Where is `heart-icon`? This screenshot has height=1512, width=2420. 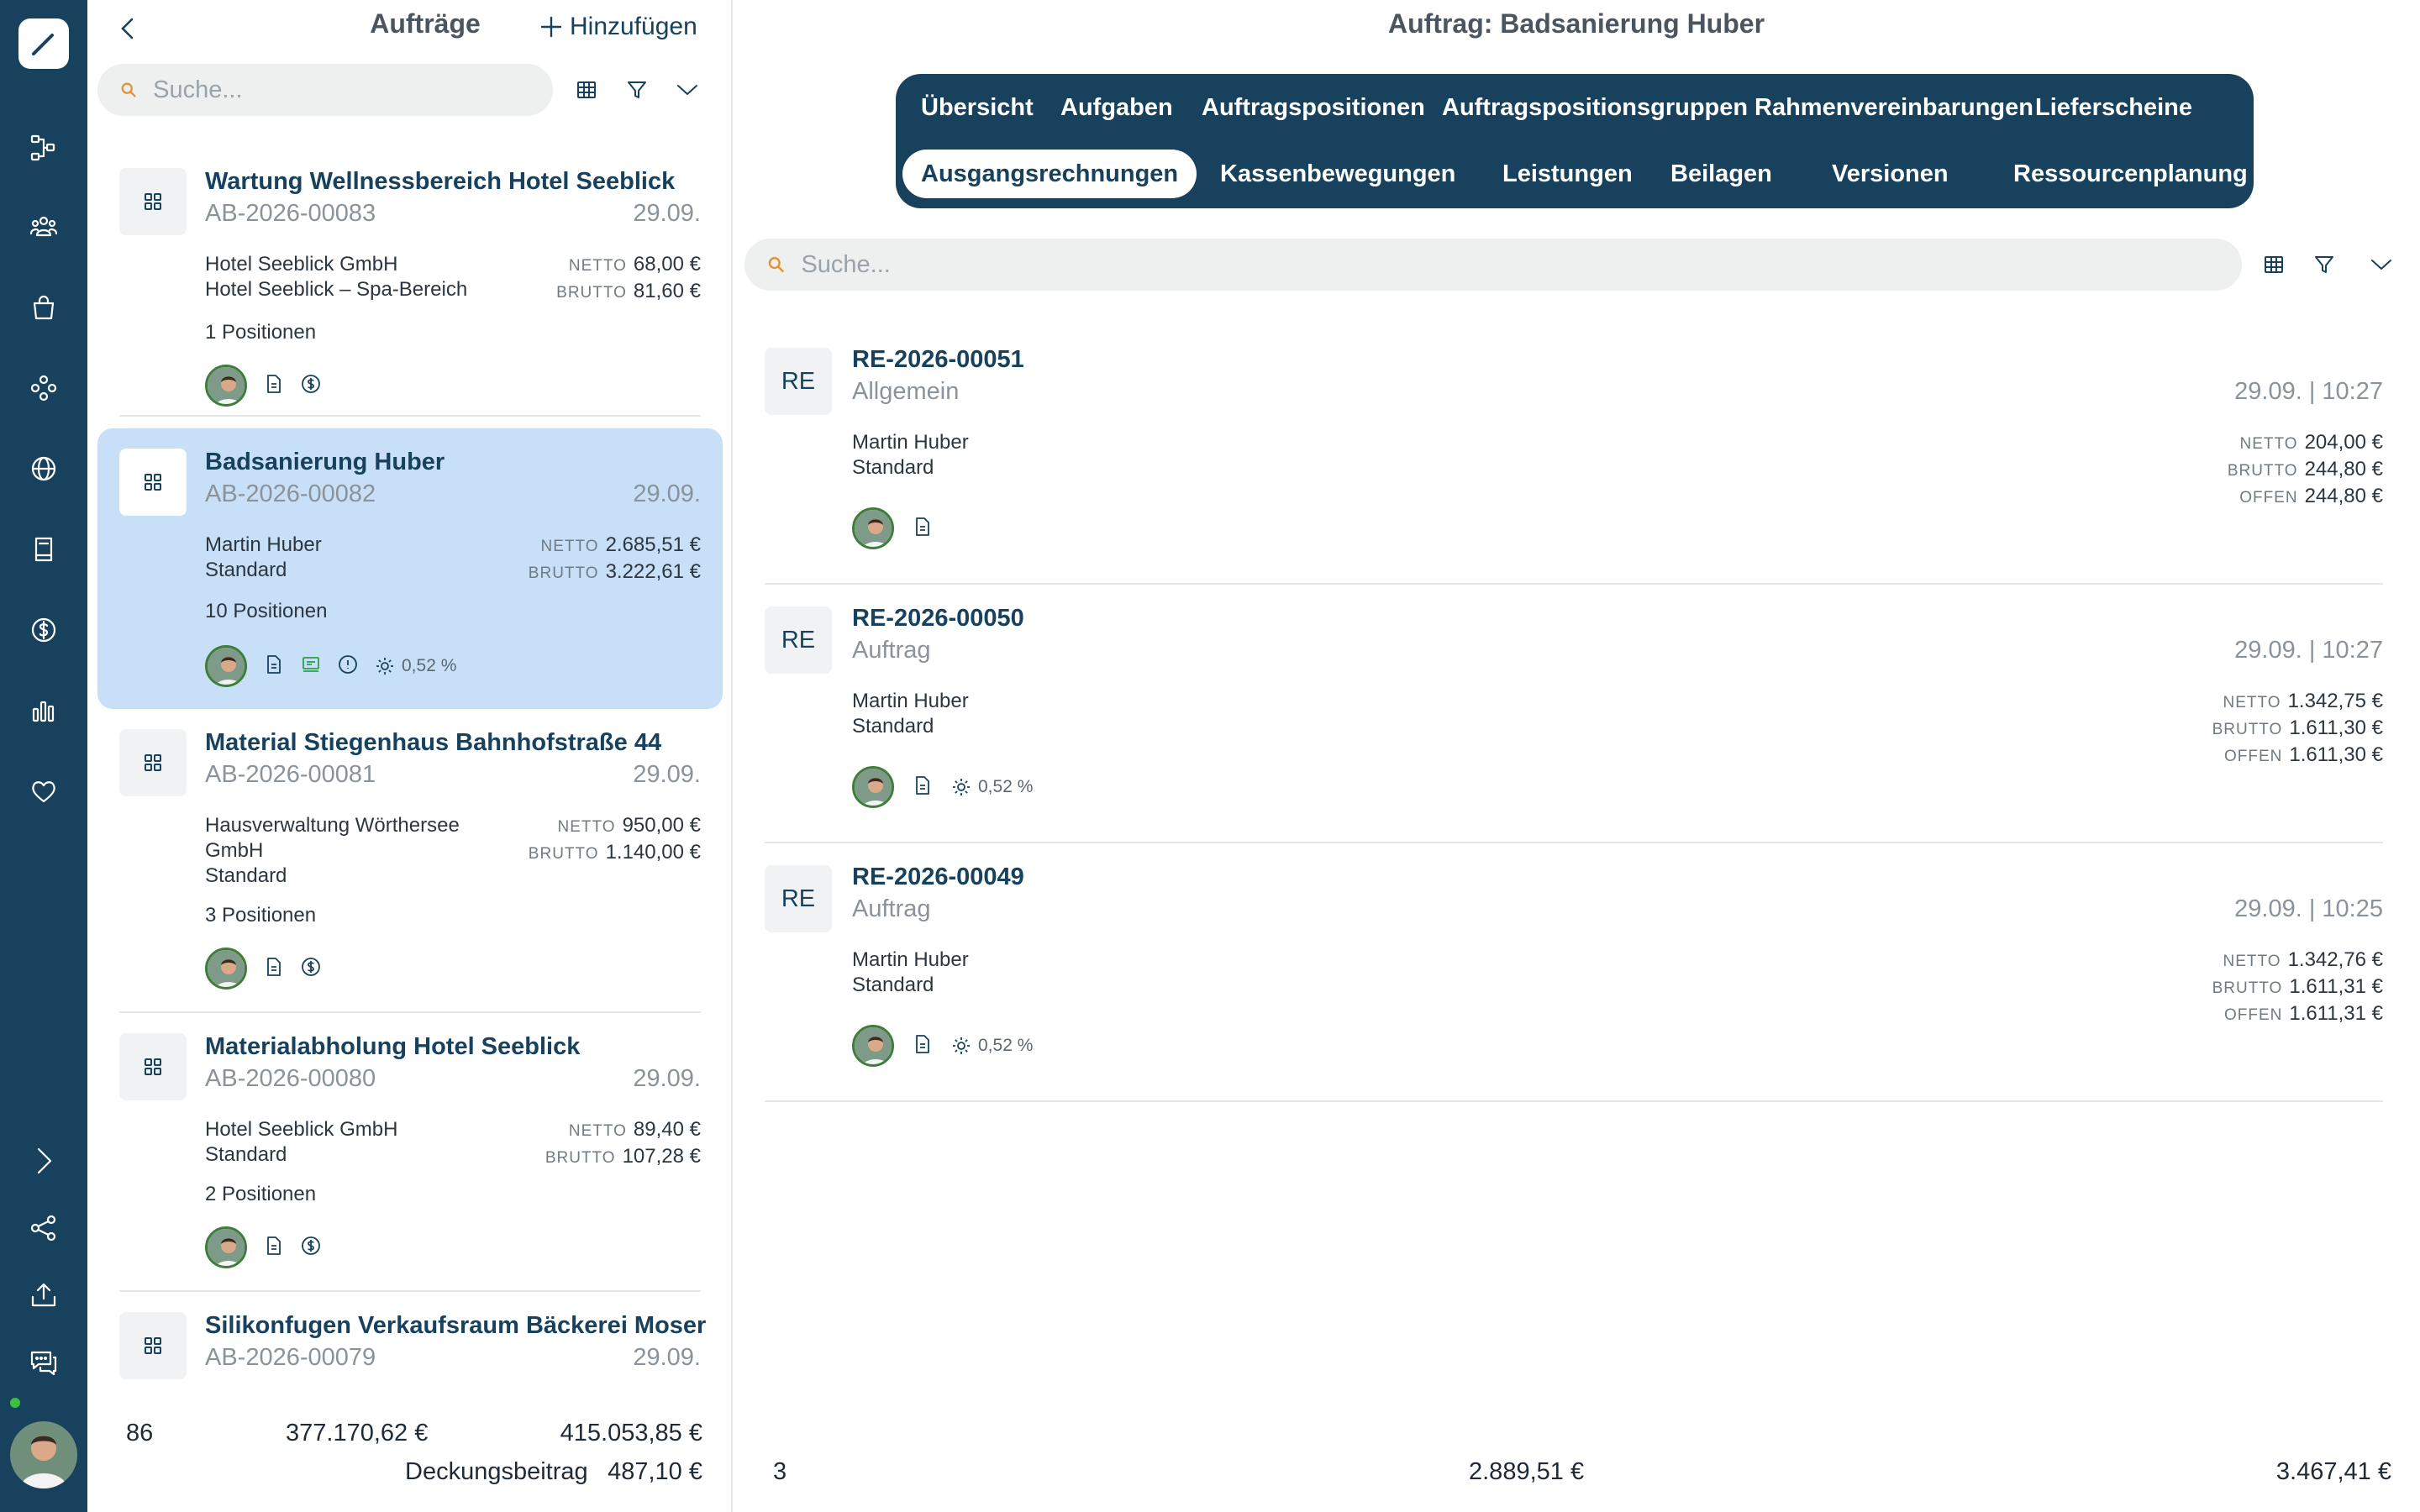 heart-icon is located at coordinates (44, 791).